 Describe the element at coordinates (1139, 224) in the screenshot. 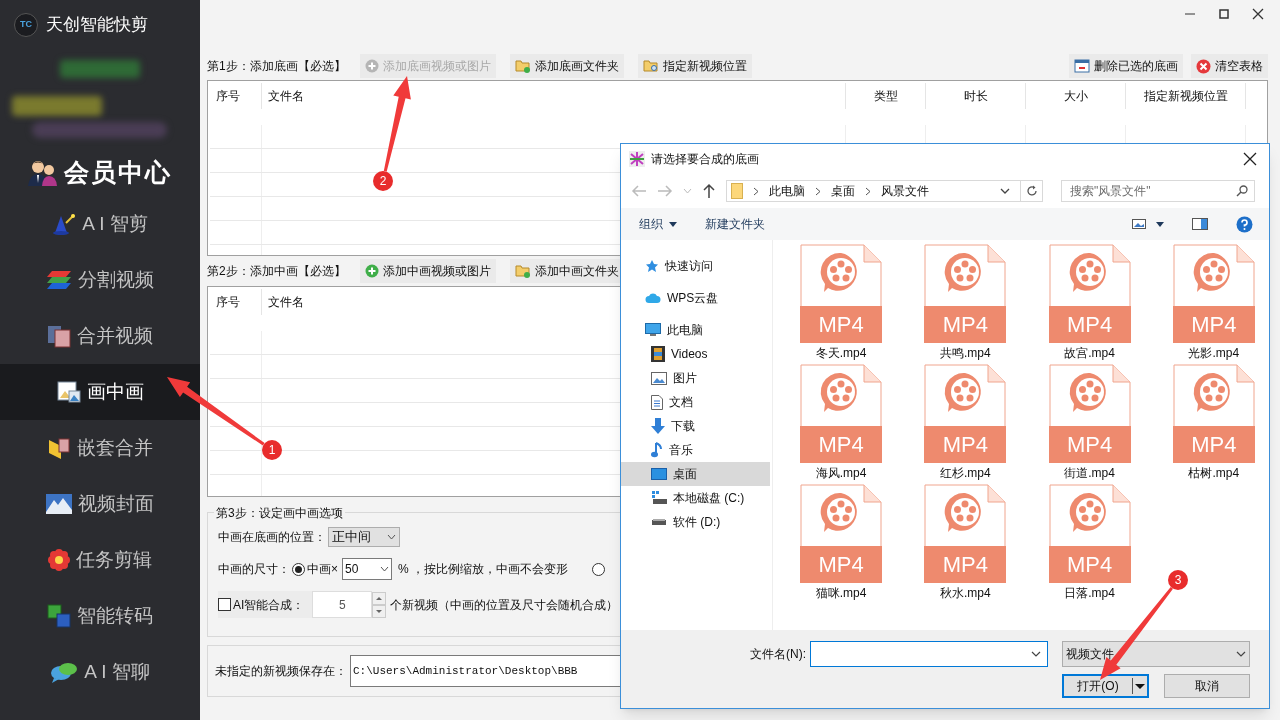

I see `view-icon` at that location.